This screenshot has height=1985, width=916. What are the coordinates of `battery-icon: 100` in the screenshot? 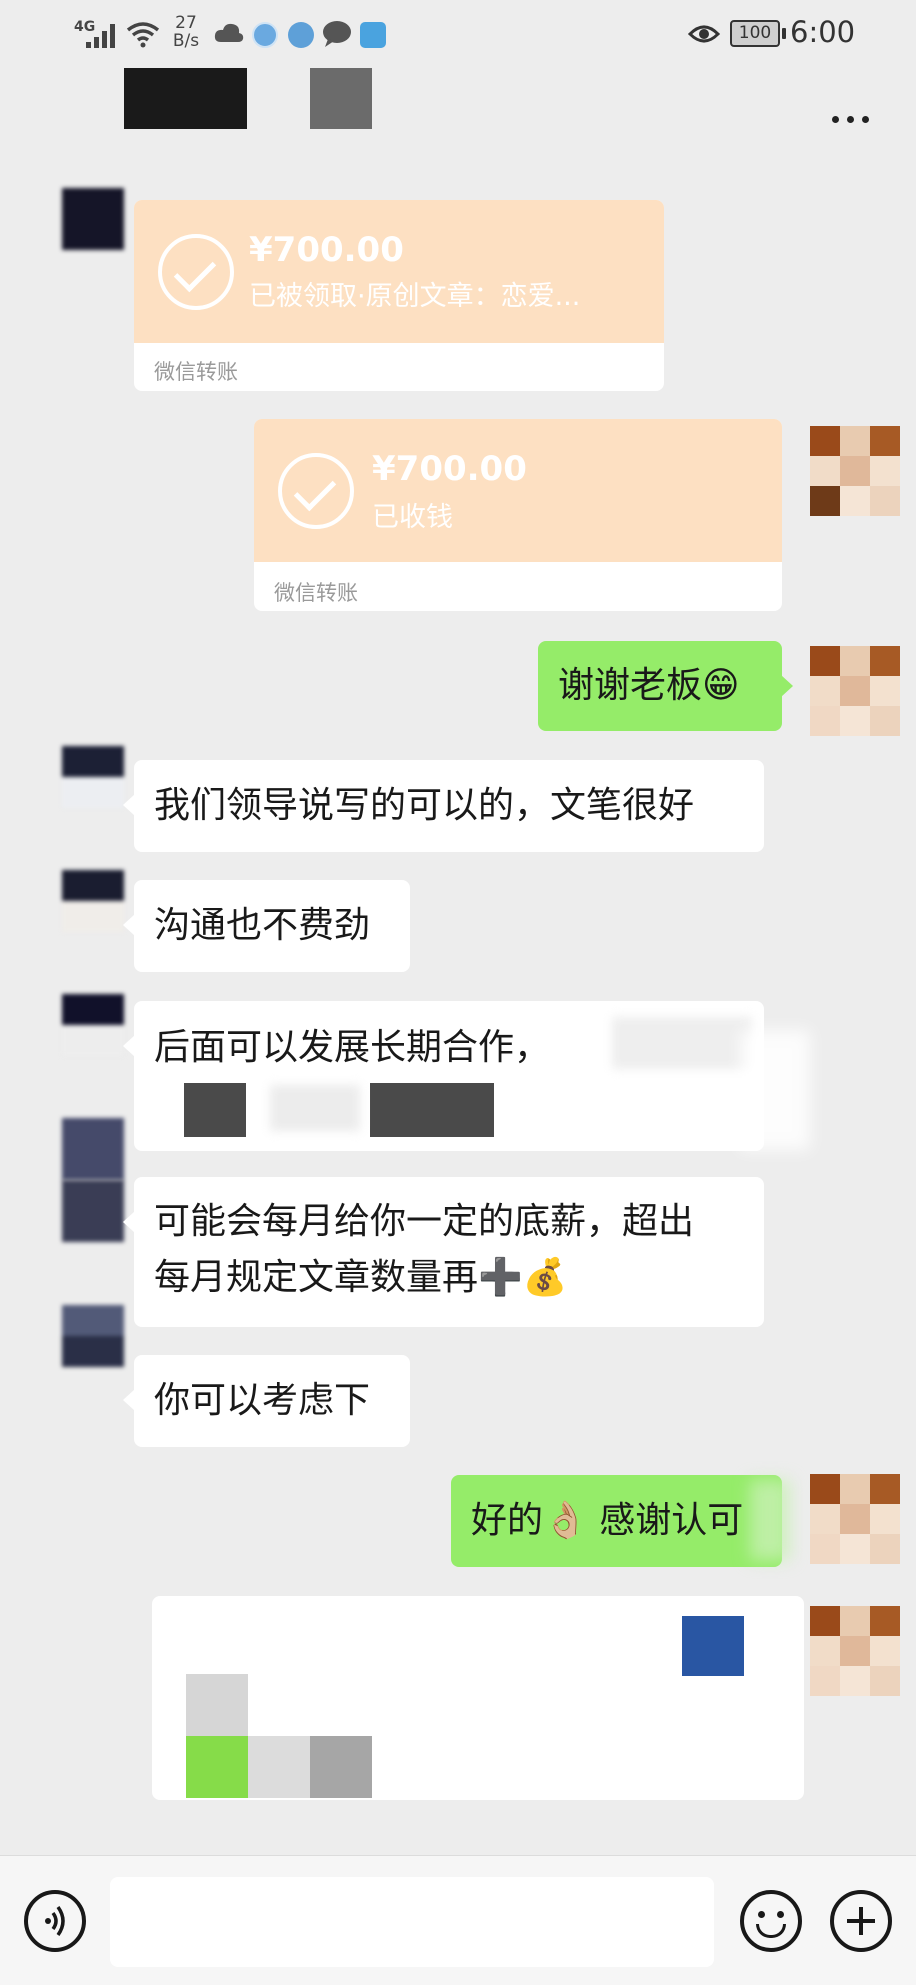 It's located at (755, 33).